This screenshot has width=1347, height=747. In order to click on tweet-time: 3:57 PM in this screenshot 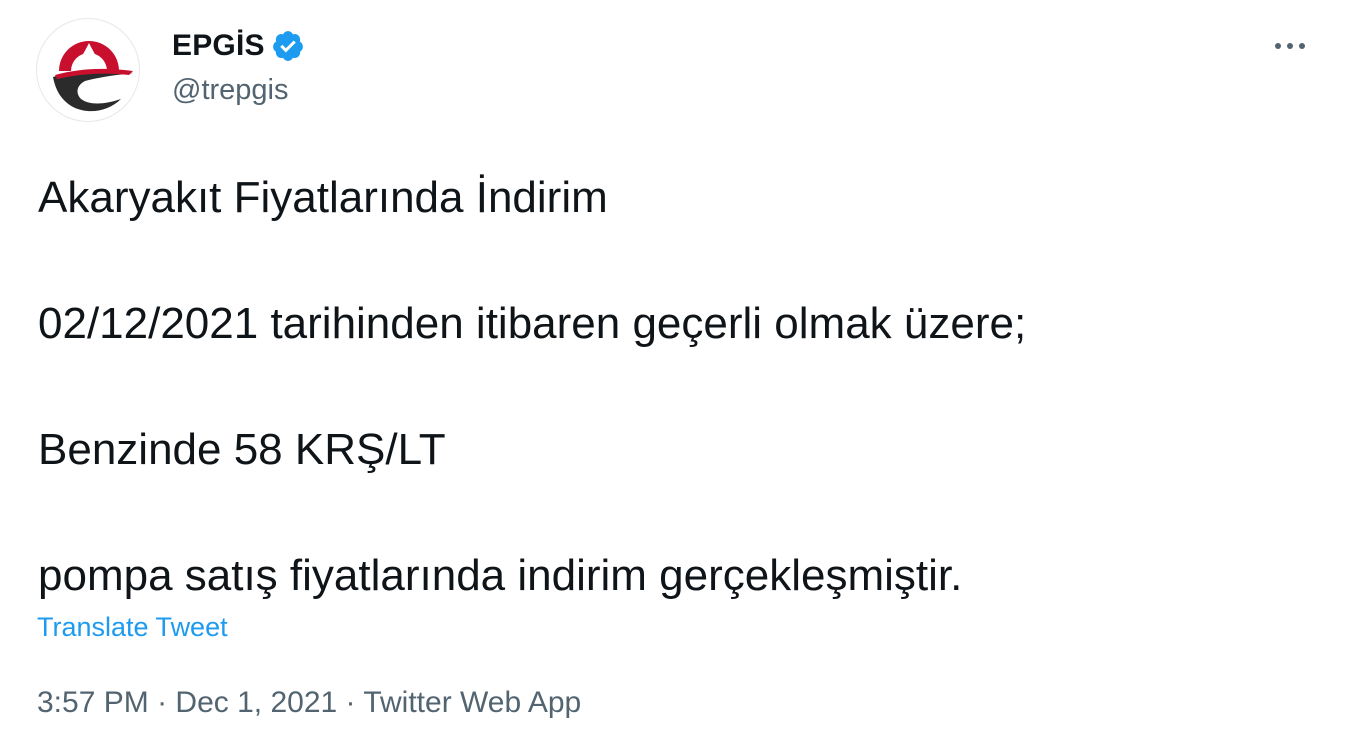, I will do `click(93, 702)`.